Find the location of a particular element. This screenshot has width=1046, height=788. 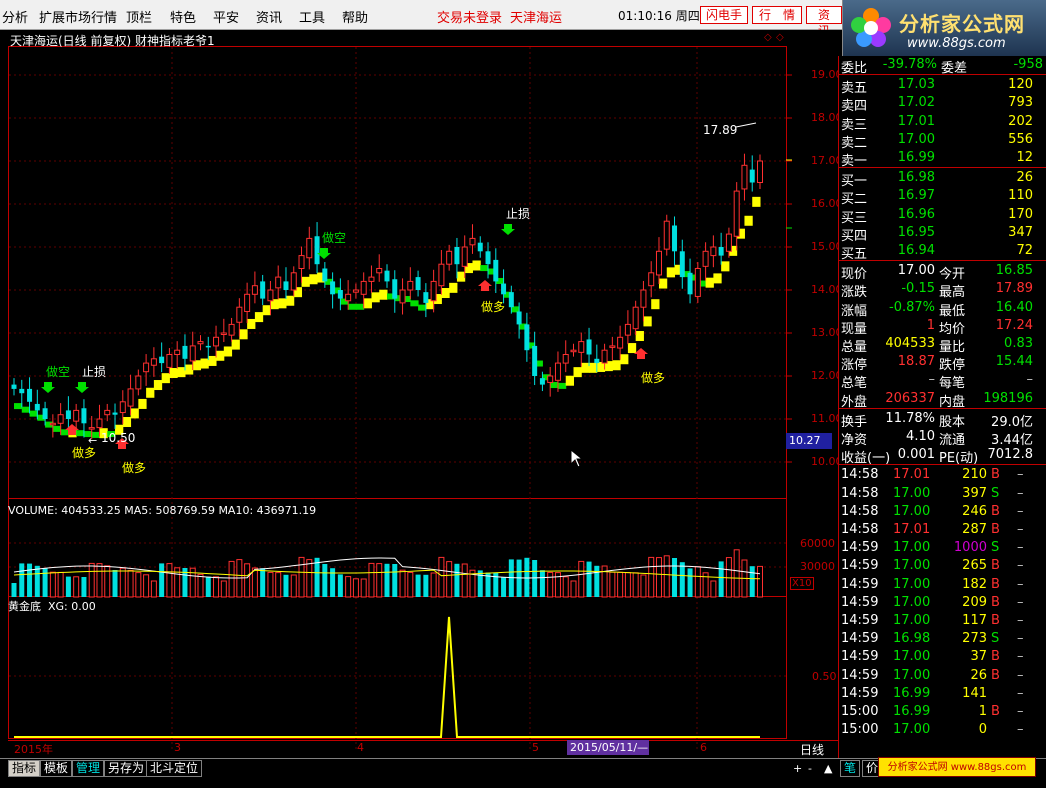

fund-label: 净资 is located at coordinates (854, 440).